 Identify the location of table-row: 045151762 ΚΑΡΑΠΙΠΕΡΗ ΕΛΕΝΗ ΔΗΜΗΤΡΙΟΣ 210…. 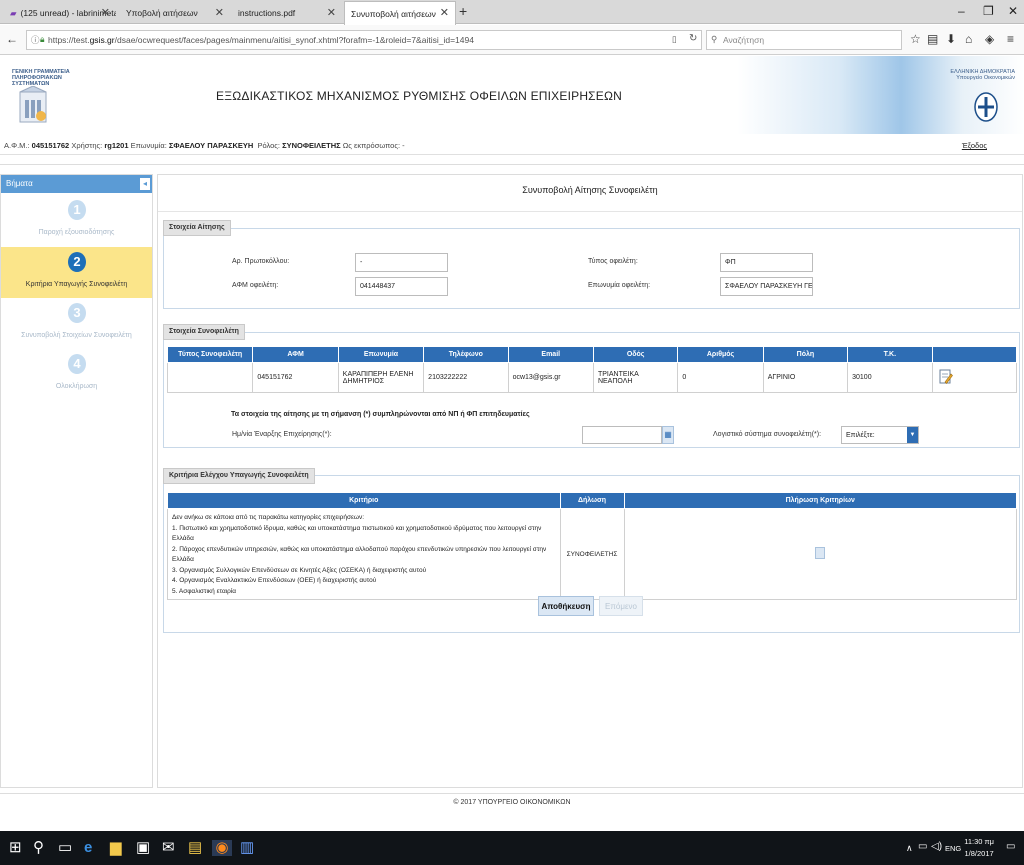
(592, 377).